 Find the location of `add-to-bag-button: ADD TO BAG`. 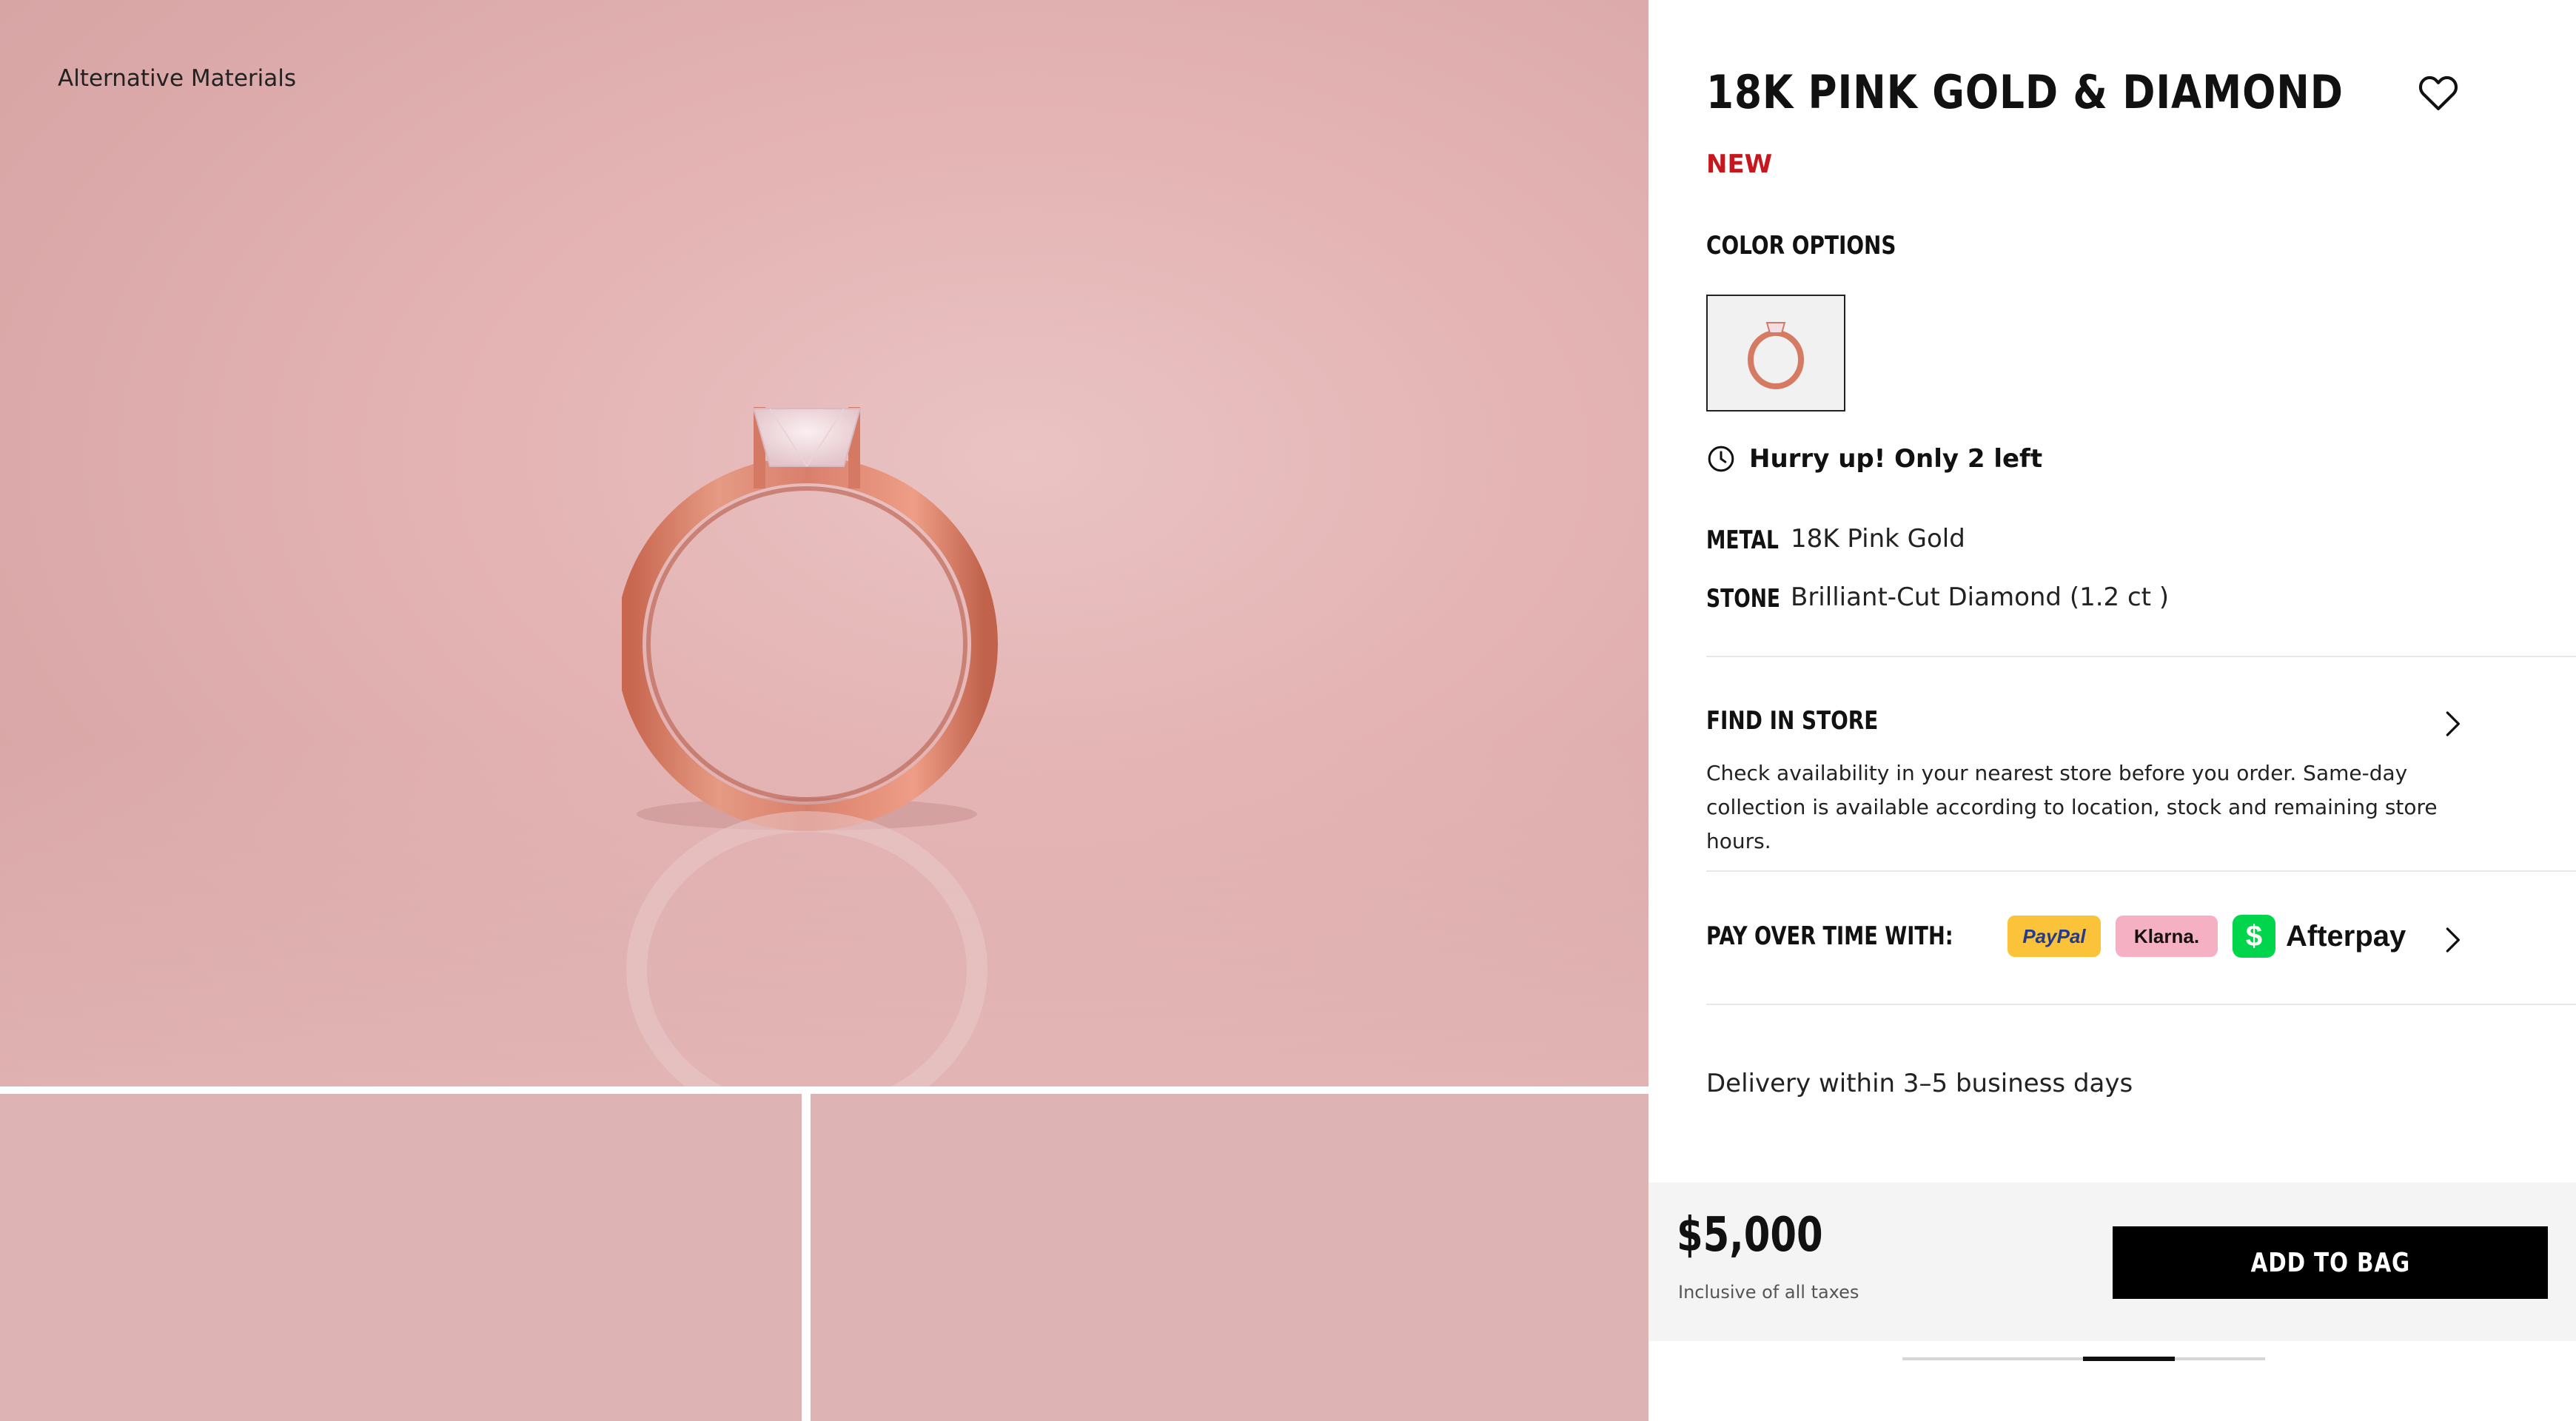

add-to-bag-button: ADD TO BAG is located at coordinates (2330, 1262).